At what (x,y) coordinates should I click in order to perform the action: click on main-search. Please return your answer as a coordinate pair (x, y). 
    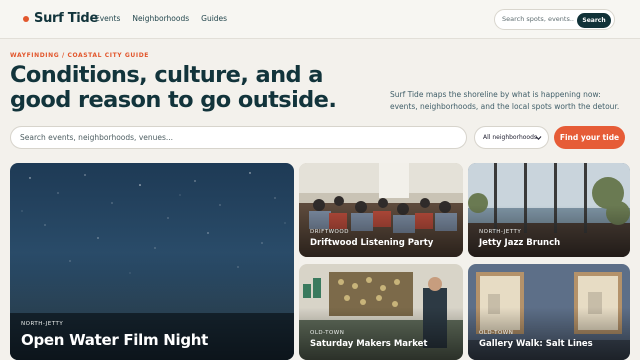
    Looking at the image, I should click on (238, 137).